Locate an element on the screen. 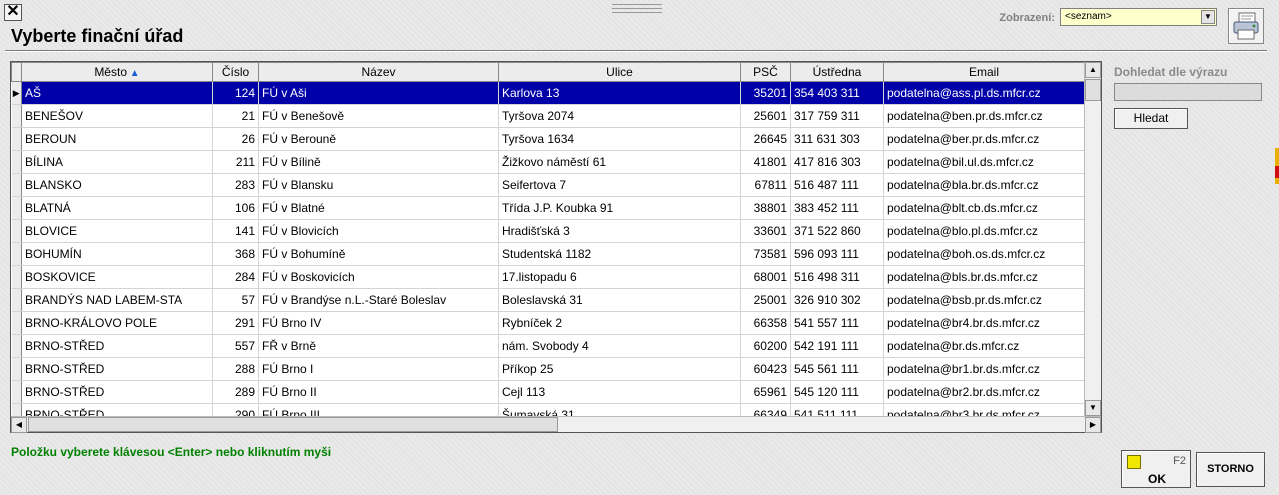 Image resolution: width=1279 pixels, height=495 pixels. cell-cislo: 141 is located at coordinates (235, 231).